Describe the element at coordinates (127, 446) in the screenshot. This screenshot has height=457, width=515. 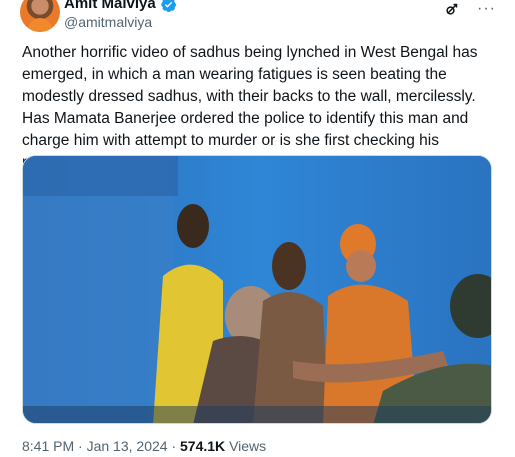
I see `tweet-date: Jan 13, 2024` at that location.